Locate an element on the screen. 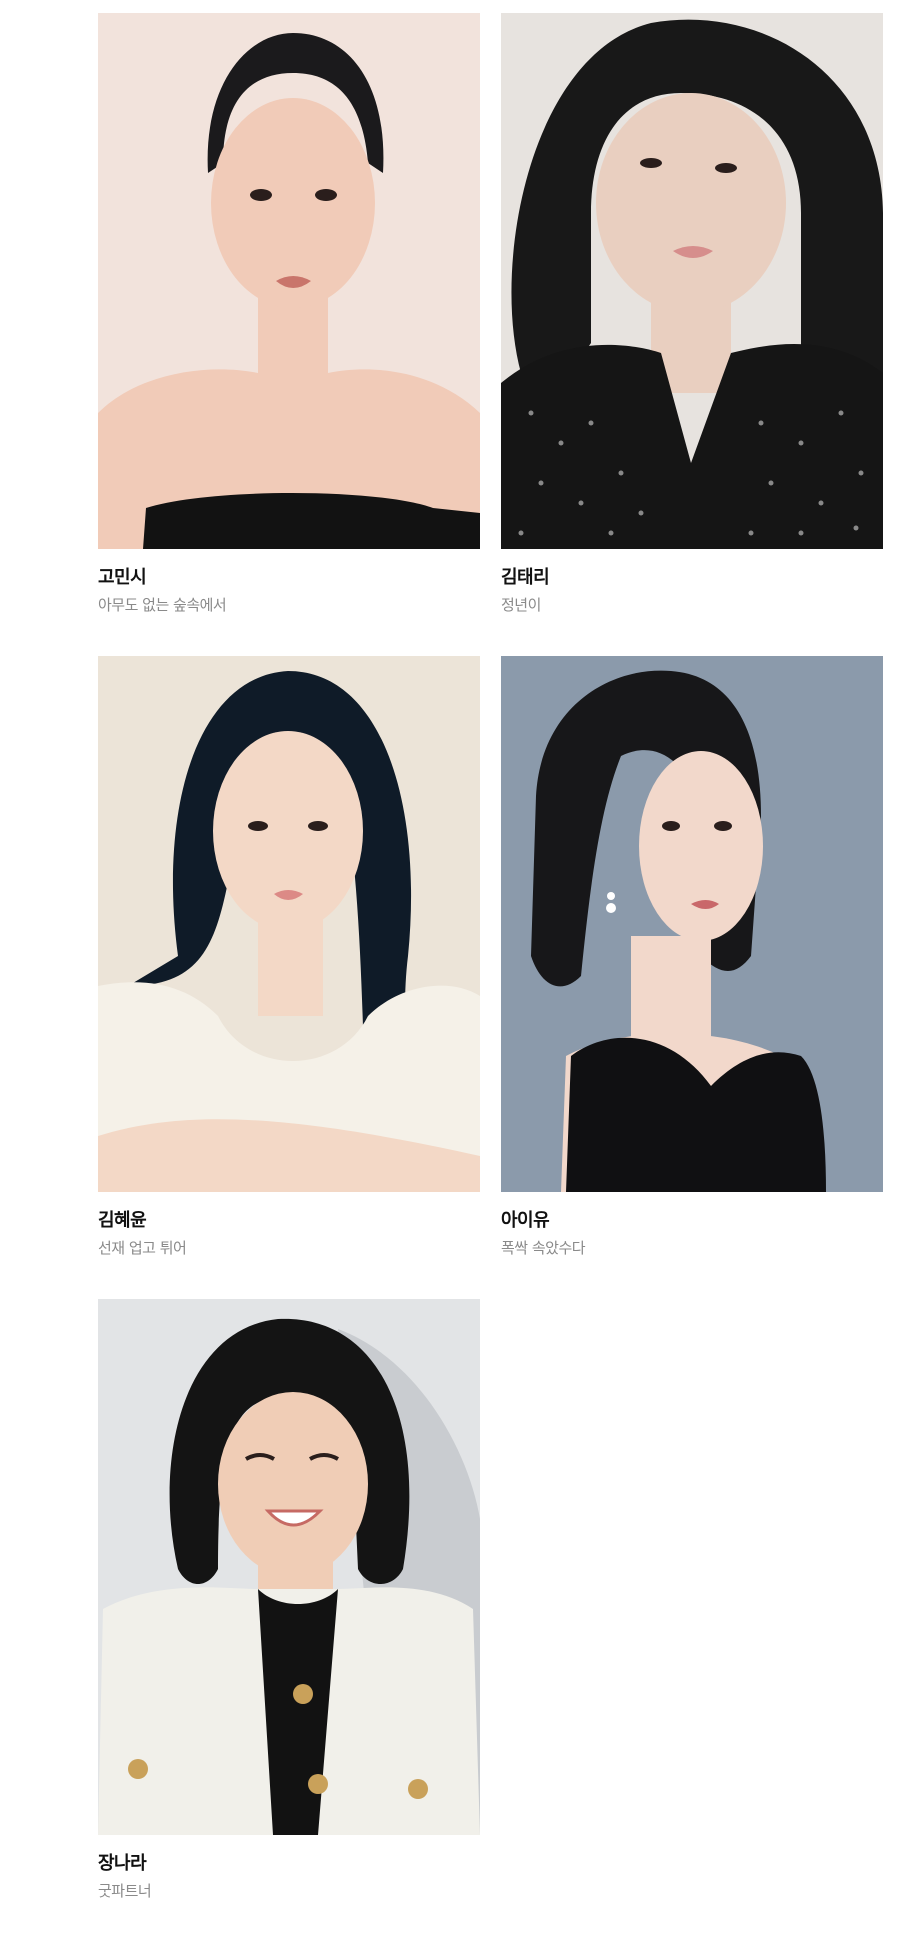 The height and width of the screenshot is (1950, 898). cast-work-title: 아무도 없는 숲속에서 is located at coordinates (162, 605).